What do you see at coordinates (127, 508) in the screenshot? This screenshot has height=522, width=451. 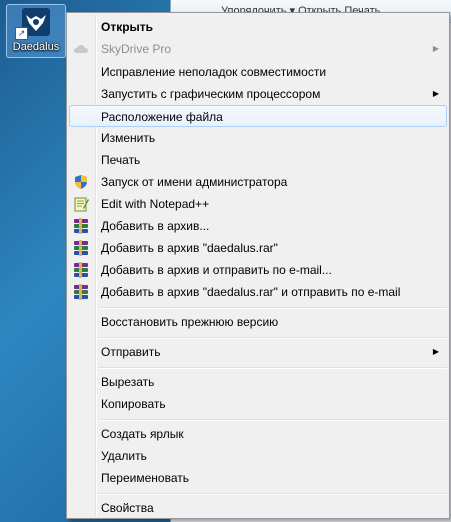 I see `menu-item-label: Свойства` at bounding box center [127, 508].